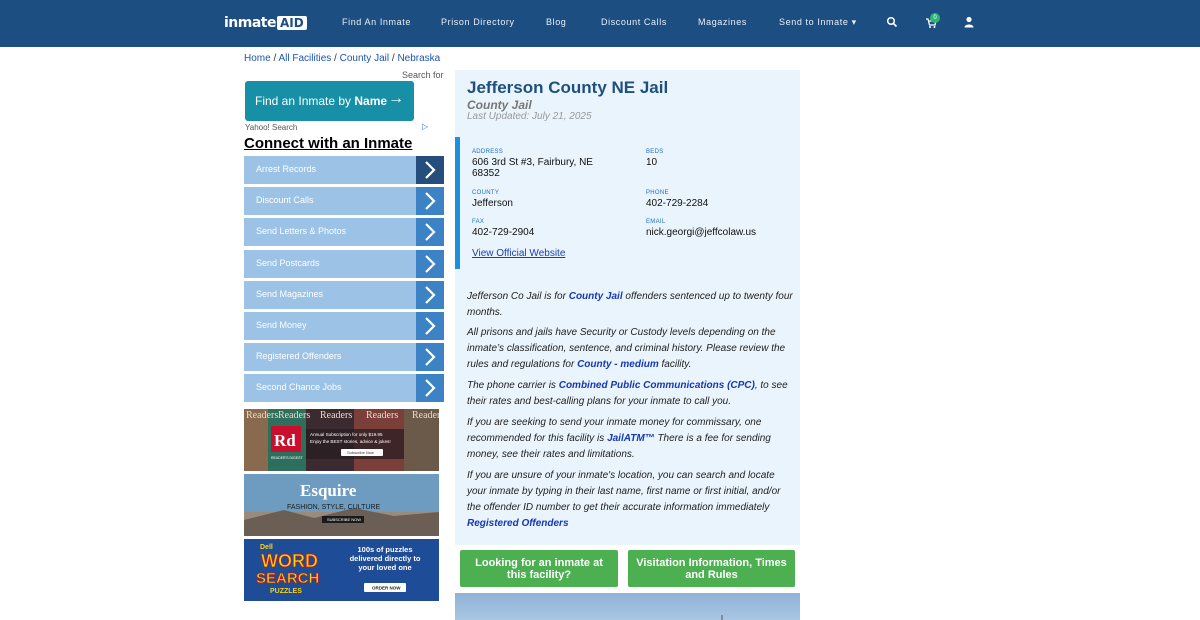 The height and width of the screenshot is (620, 1200). I want to click on sidebar-item-label: Second Chance Jobs, so click(299, 387).